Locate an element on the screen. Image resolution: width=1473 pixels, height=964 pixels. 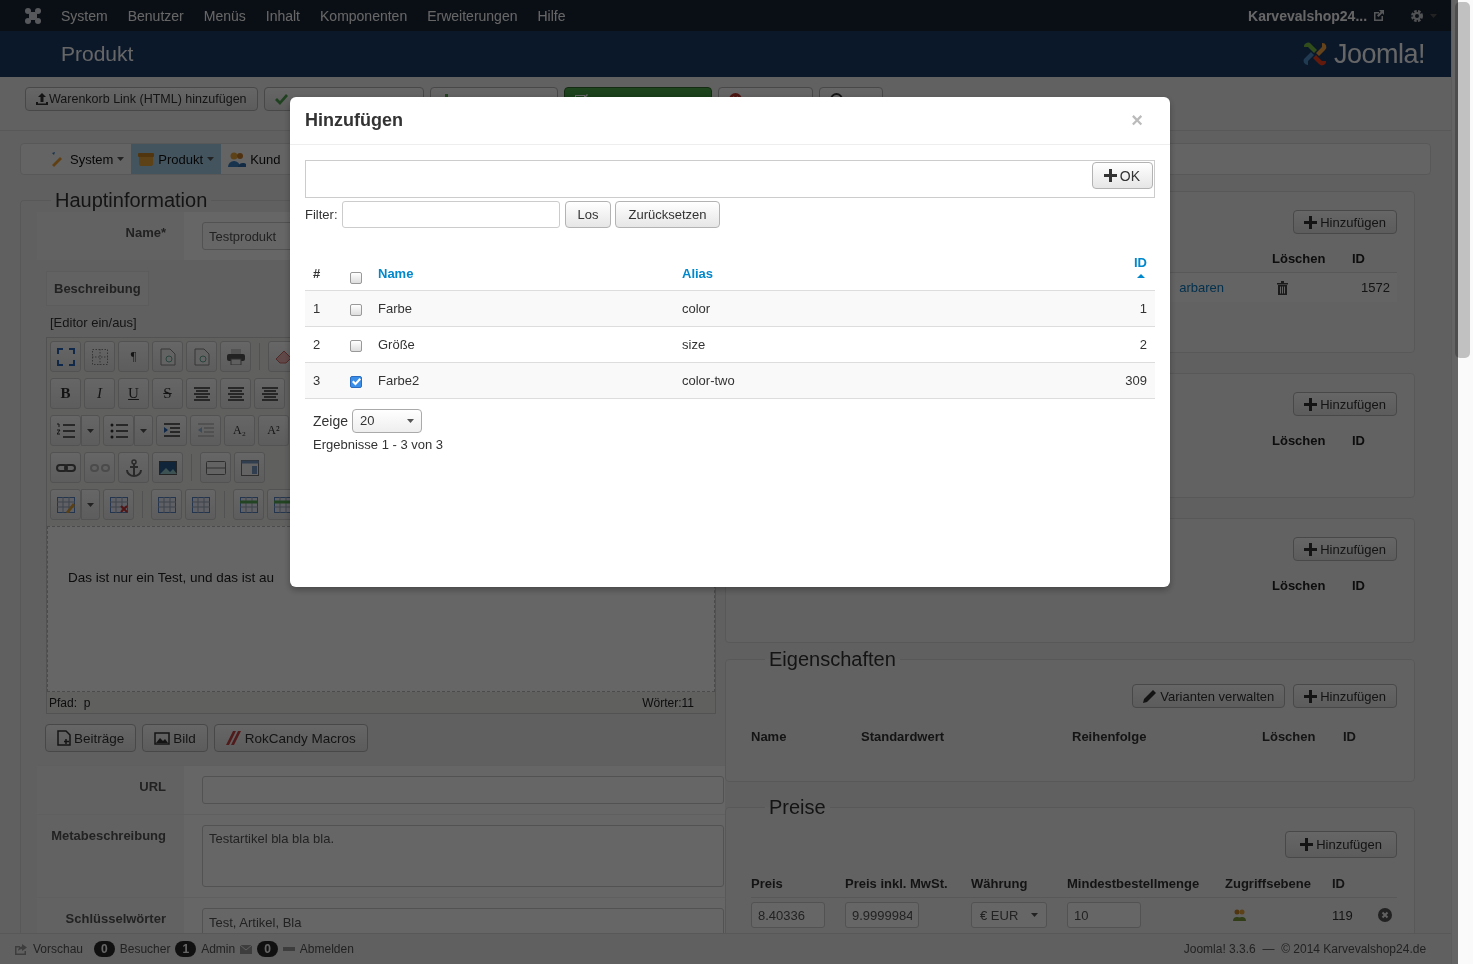
eraser-icon is located at coordinates (283, 356).